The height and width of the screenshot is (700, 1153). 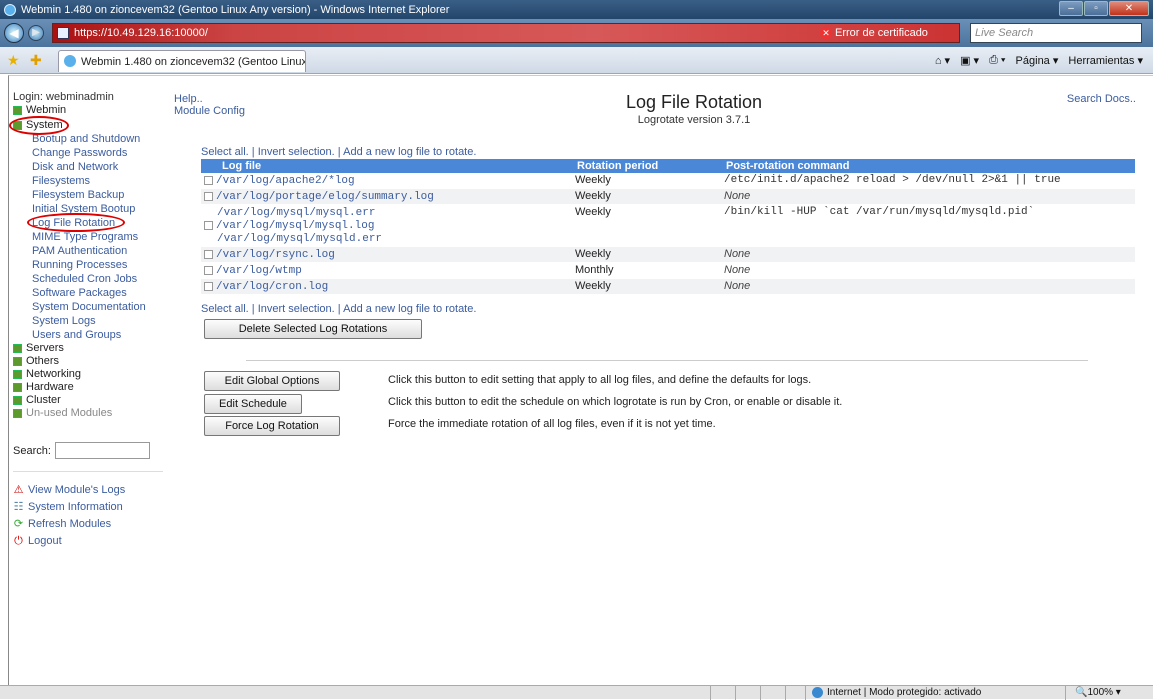 I want to click on login-label: Login: webminadmin, so click(x=63, y=97).